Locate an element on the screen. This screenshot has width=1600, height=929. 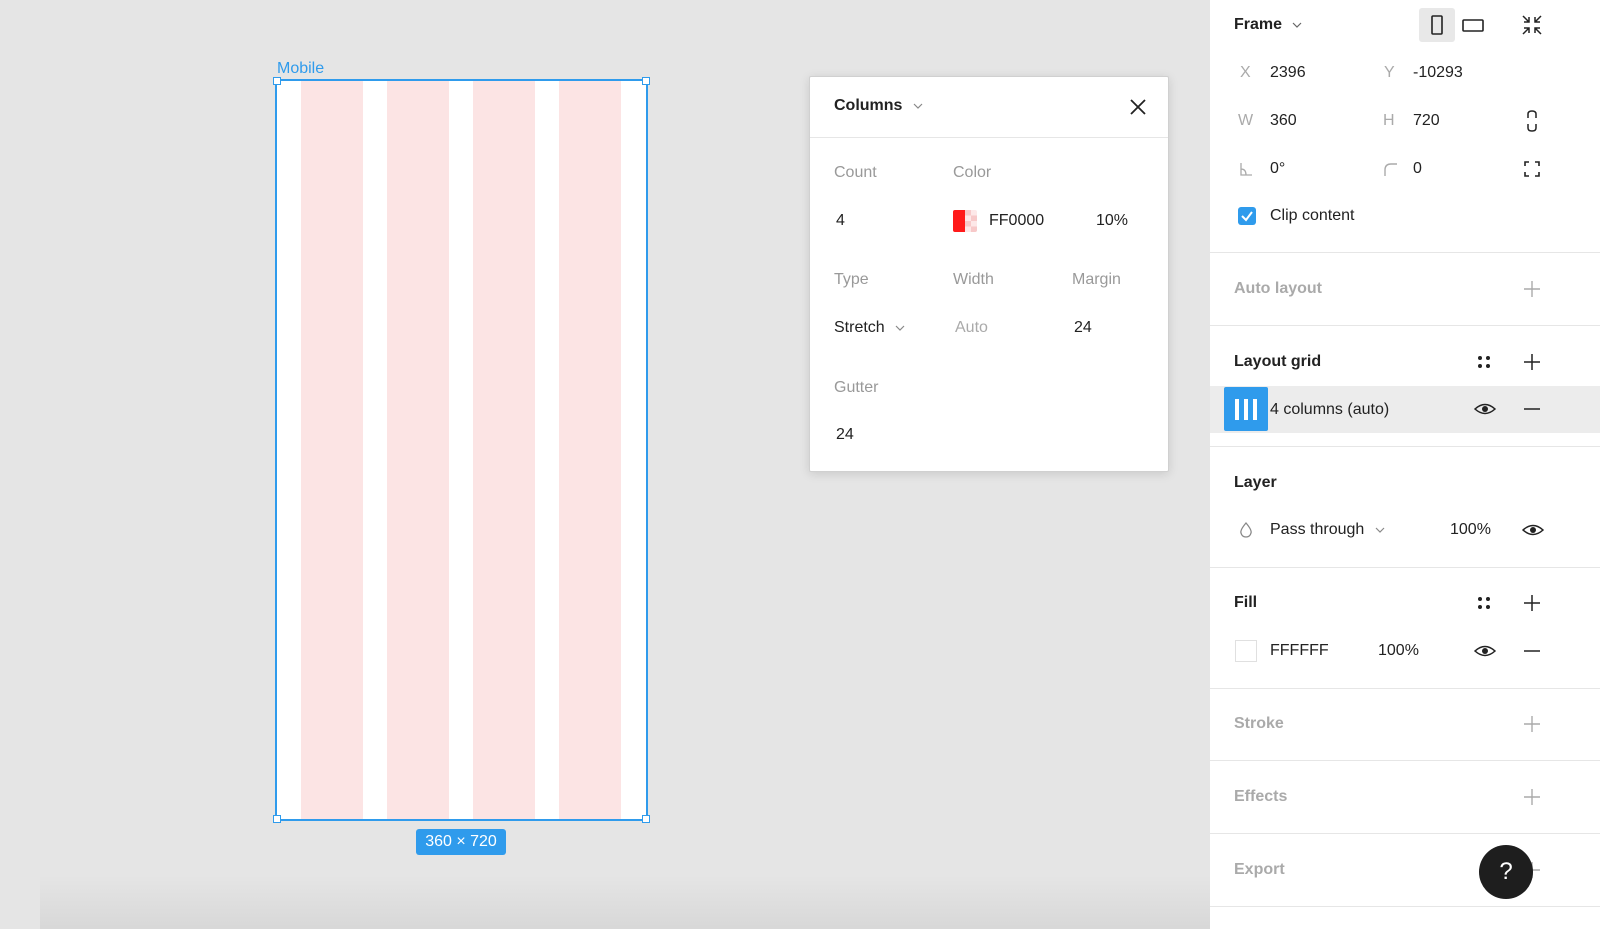
count-input: 4 is located at coordinates (840, 221).